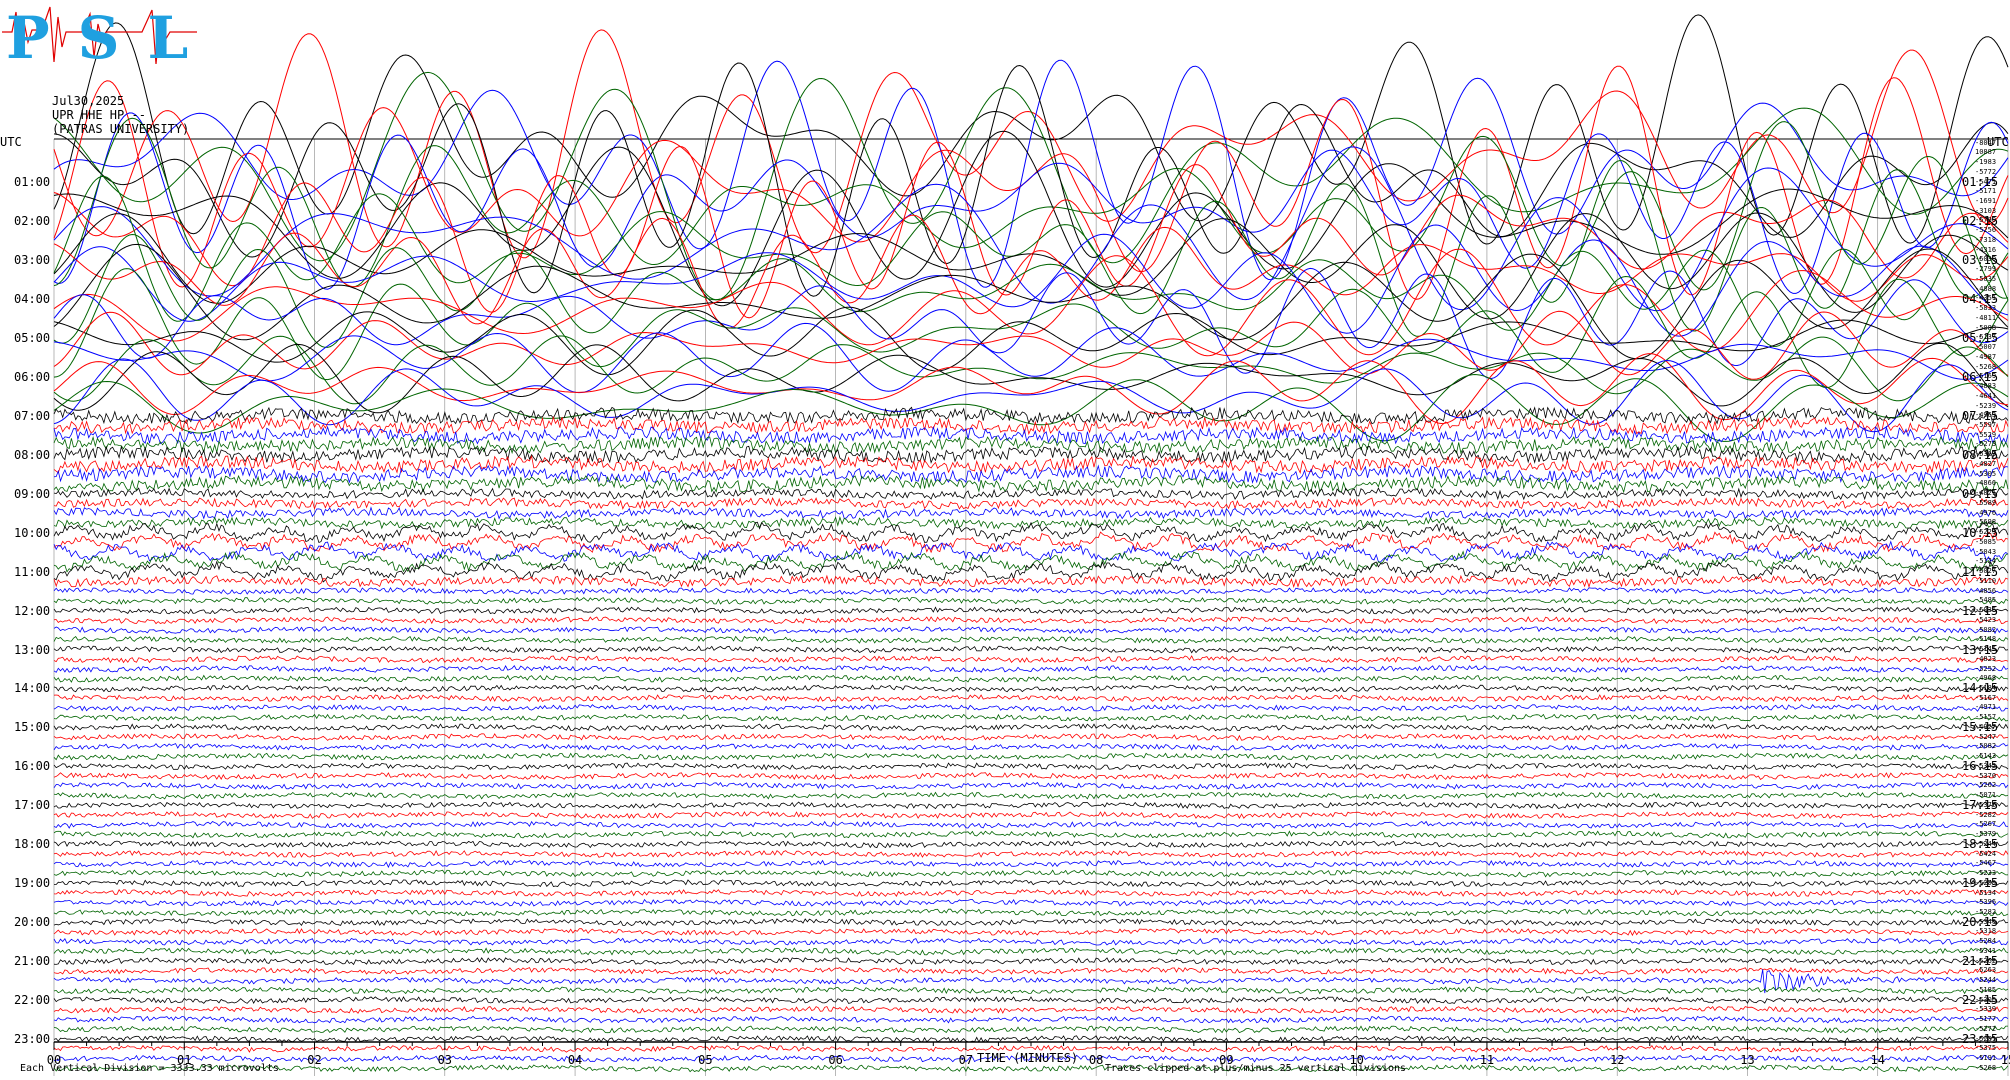  What do you see at coordinates (1986, 298) in the screenshot?
I see `trace-offset-label: -4351` at bounding box center [1986, 298].